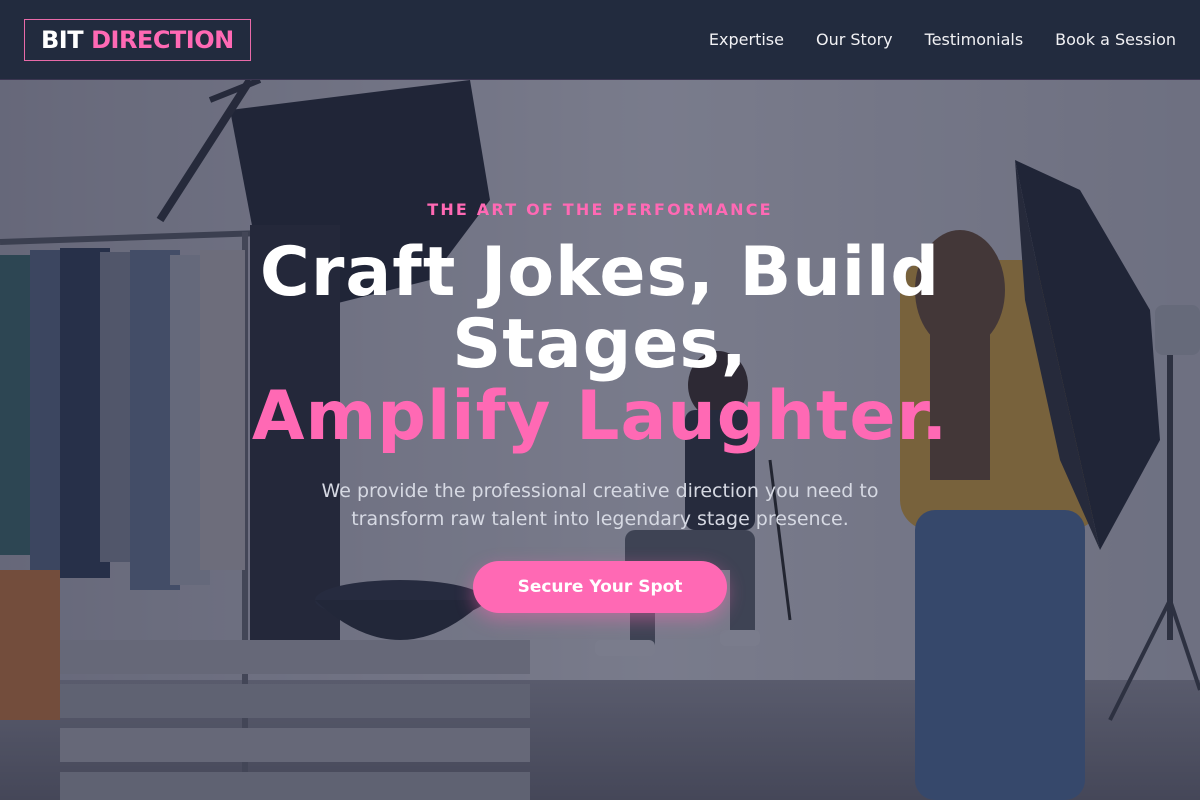  Describe the element at coordinates (162, 39) in the screenshot. I see `brand-logo-part2: DIRECTION` at that location.